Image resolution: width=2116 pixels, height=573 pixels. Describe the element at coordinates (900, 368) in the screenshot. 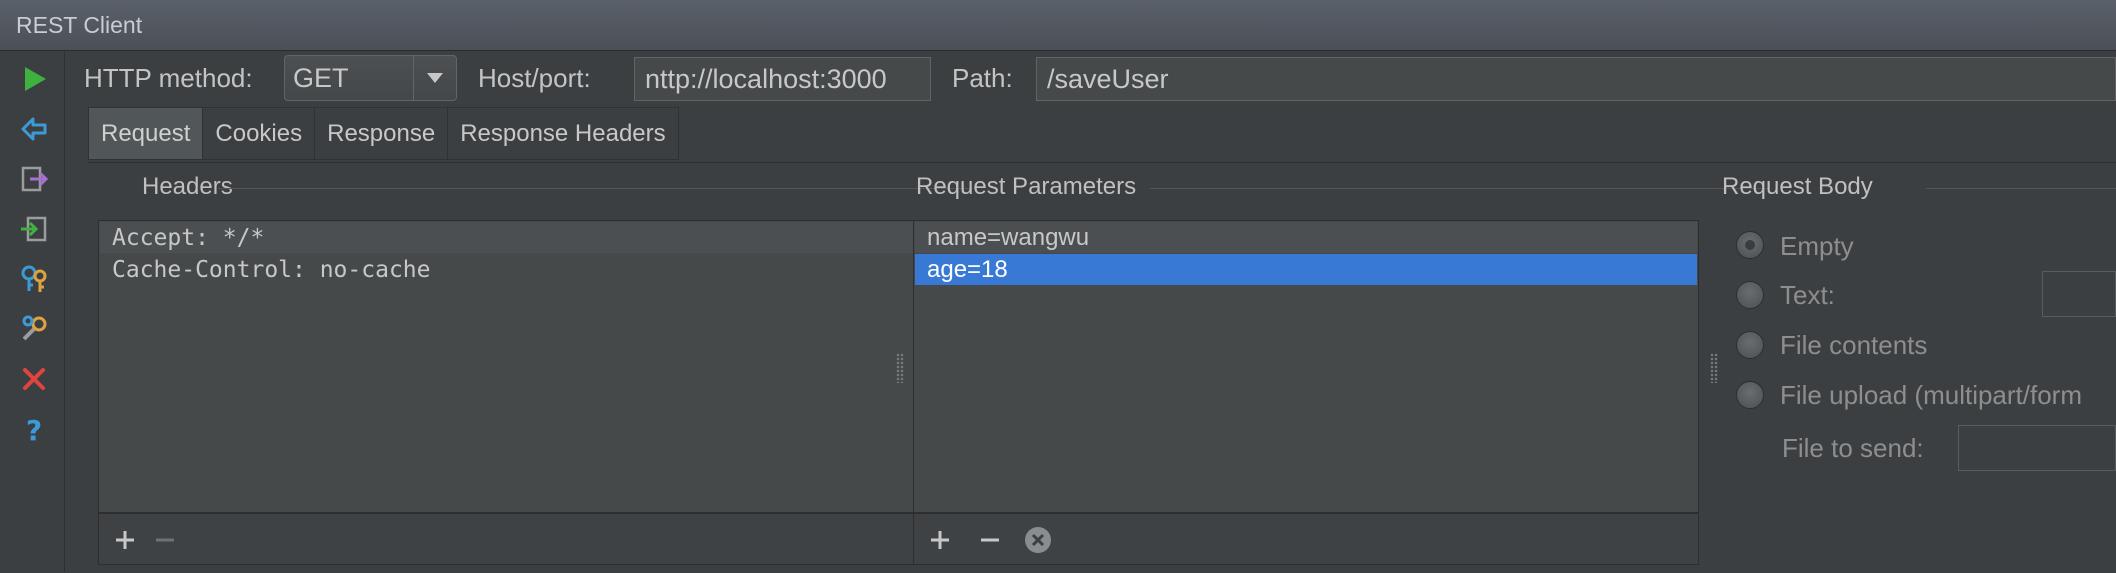

I see `splitter-handle` at that location.